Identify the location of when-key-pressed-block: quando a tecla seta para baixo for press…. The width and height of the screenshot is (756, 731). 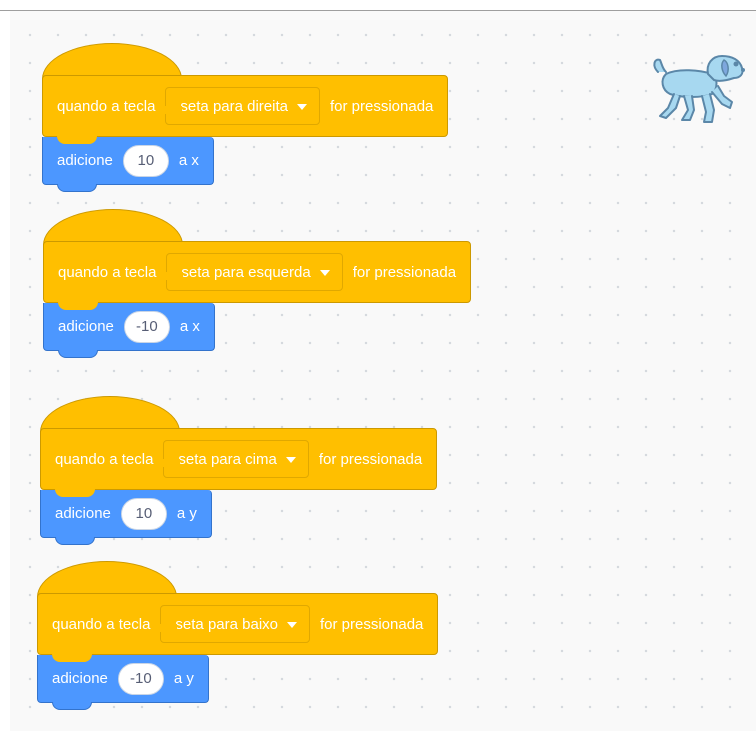
(238, 624).